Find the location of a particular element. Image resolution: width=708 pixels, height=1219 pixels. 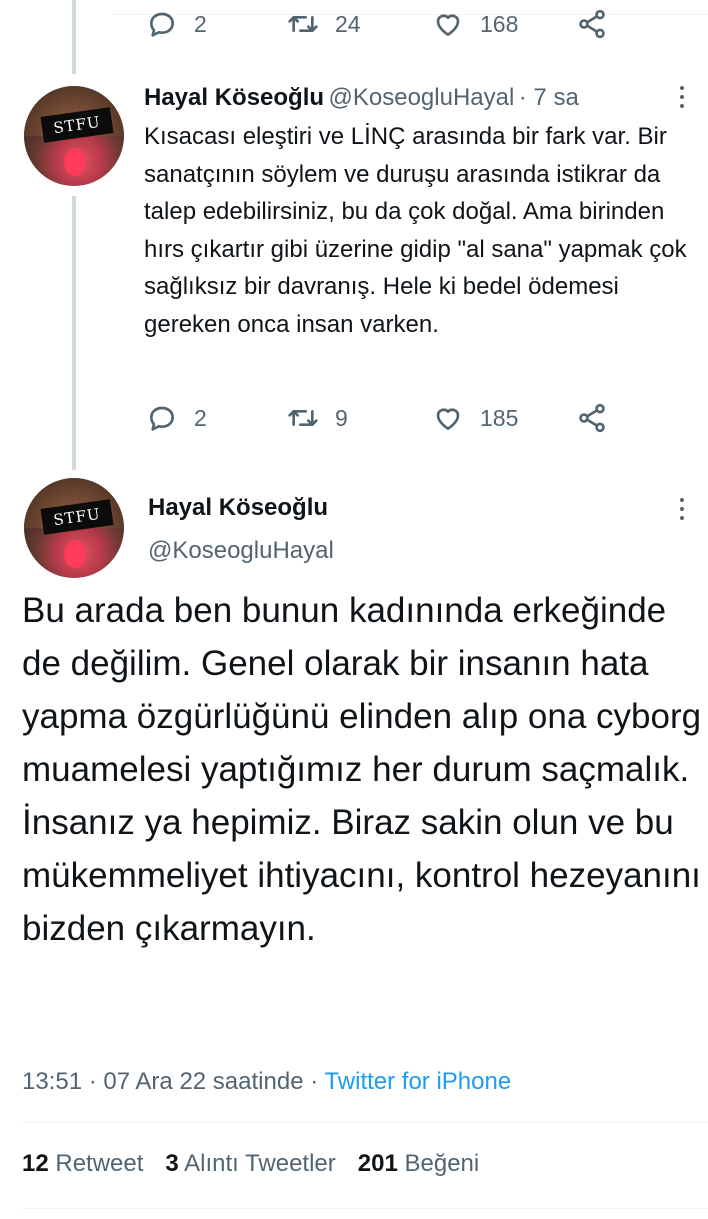

like-count: 185 is located at coordinates (499, 417).